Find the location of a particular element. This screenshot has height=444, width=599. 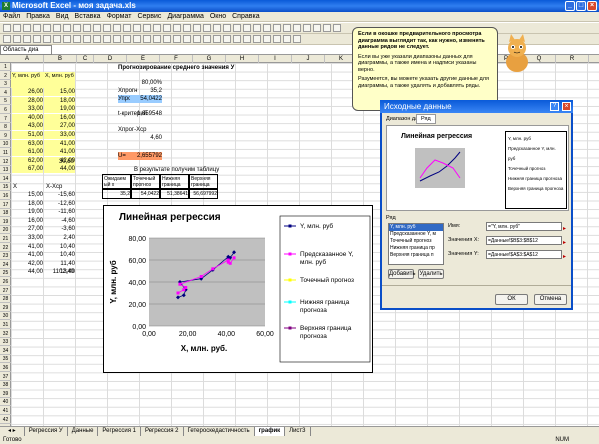

series-list-item: Точечный прогноз is located at coordinates (416, 241).